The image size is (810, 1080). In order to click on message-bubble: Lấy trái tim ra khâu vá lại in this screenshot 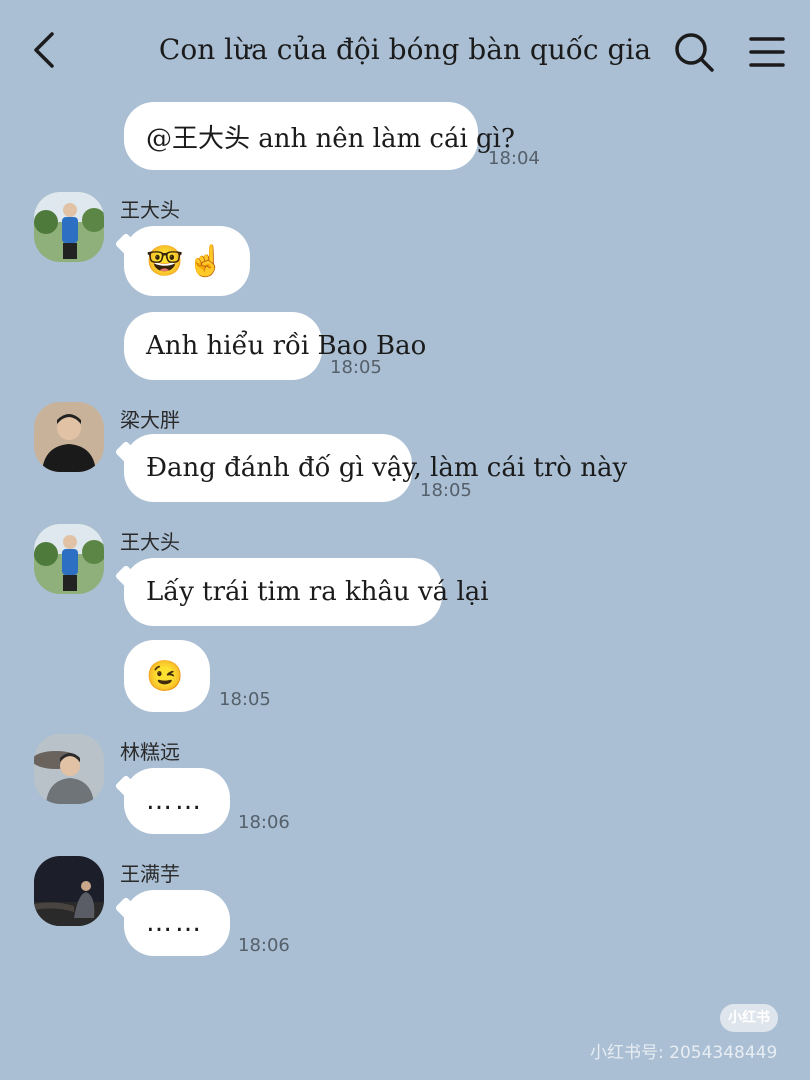, I will do `click(306, 592)`.